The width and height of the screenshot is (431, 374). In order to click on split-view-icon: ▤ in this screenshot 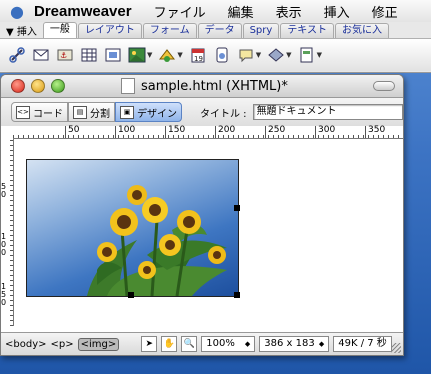, I will do `click(80, 112)`.